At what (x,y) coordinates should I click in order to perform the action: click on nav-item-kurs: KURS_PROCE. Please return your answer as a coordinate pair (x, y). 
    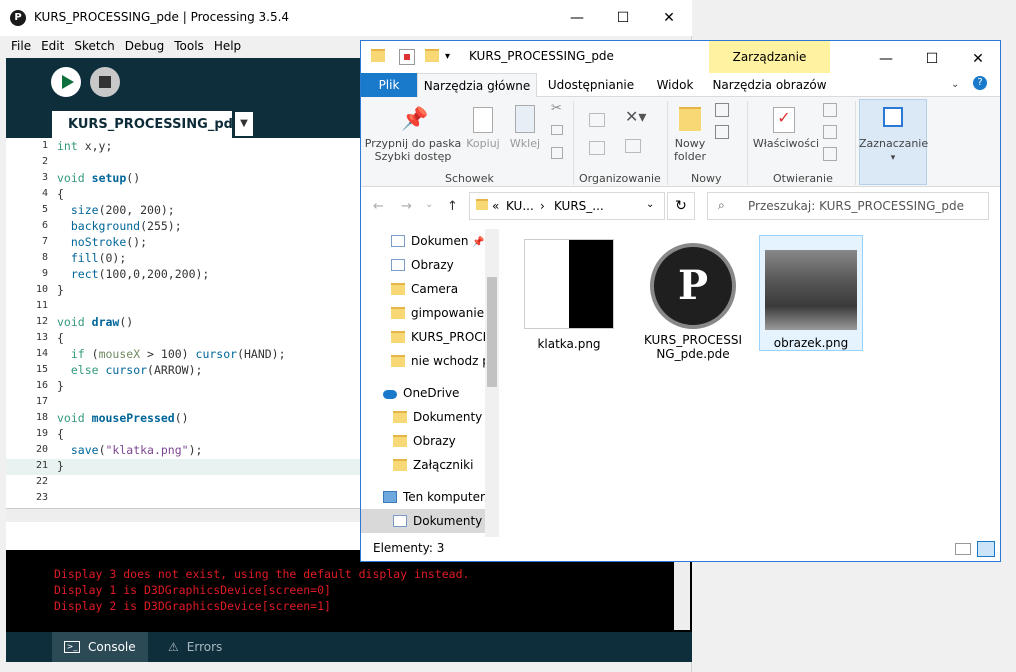
    Looking at the image, I should click on (423, 337).